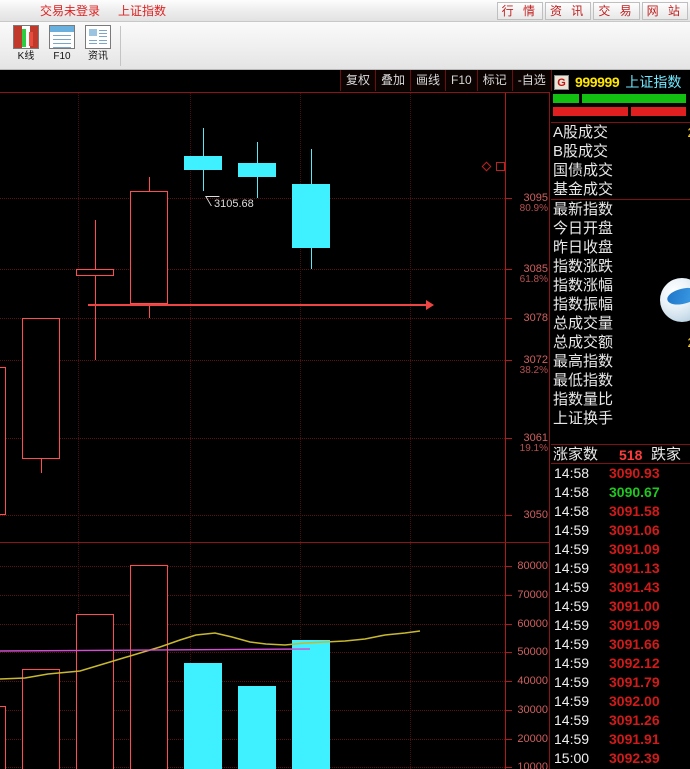 The image size is (690, 769). Describe the element at coordinates (142, 11) in the screenshot. I see `current-symbol-link: 上证指数` at that location.